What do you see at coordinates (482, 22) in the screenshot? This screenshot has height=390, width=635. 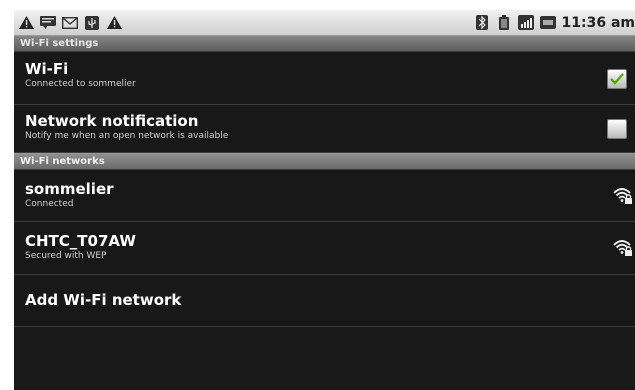 I see `bluetooth-icon` at bounding box center [482, 22].